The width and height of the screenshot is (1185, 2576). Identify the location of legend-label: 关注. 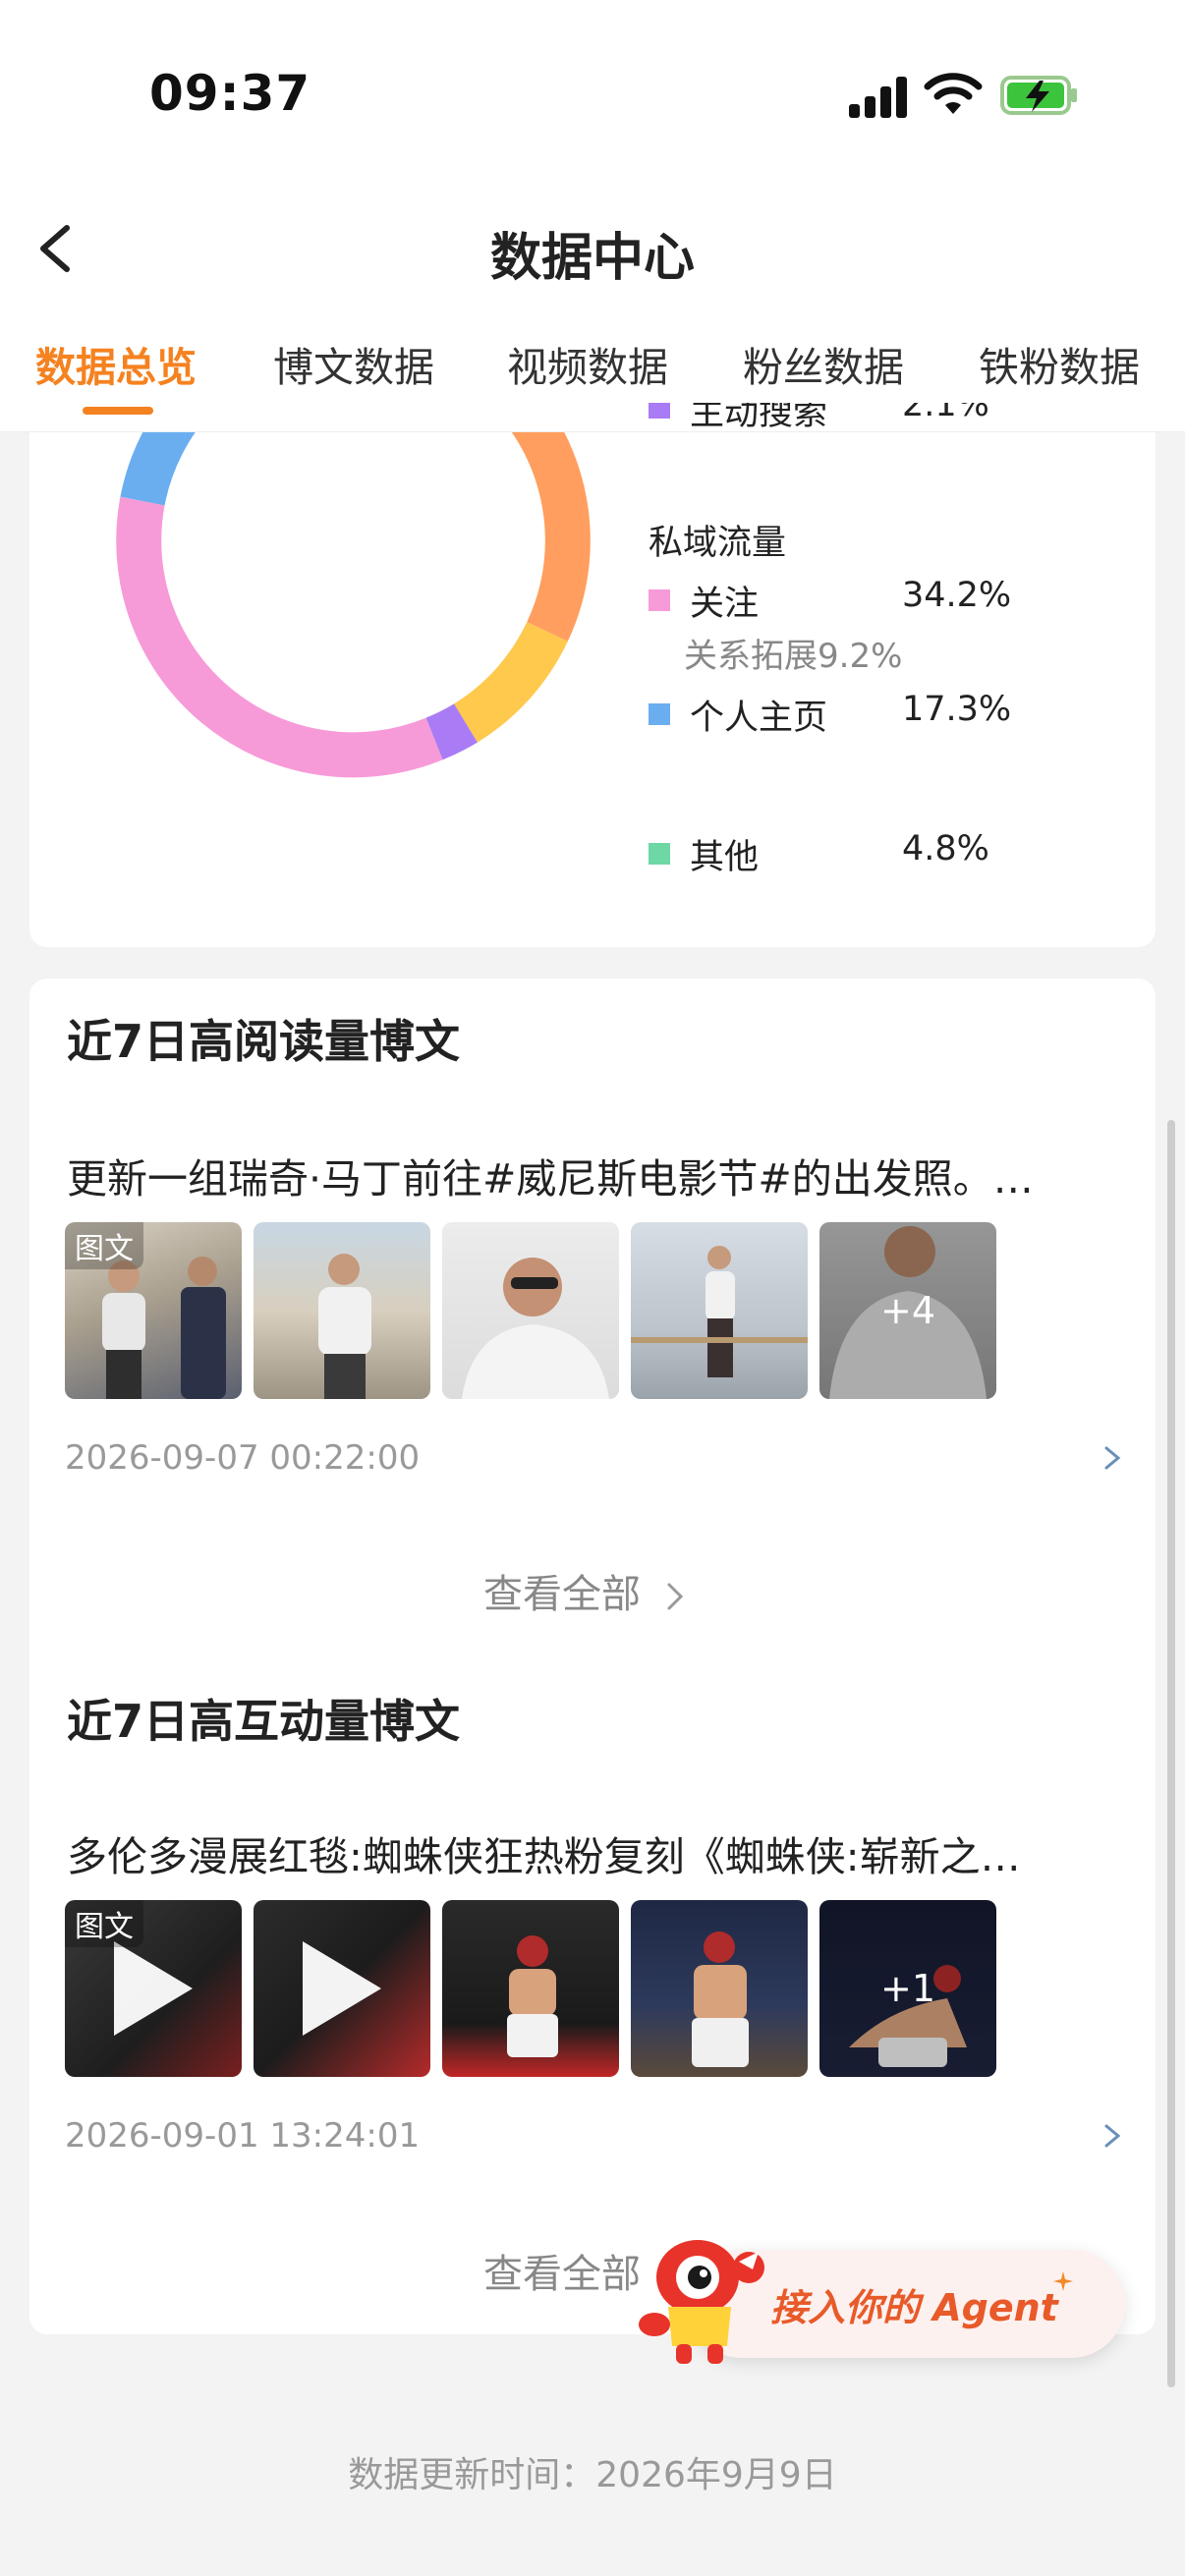
(725, 604).